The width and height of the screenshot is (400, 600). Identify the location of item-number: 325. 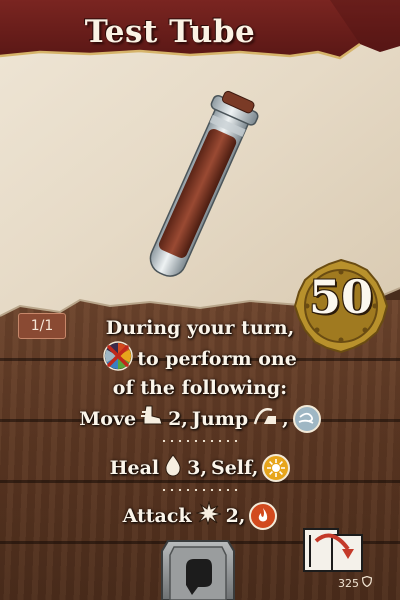
(355, 582).